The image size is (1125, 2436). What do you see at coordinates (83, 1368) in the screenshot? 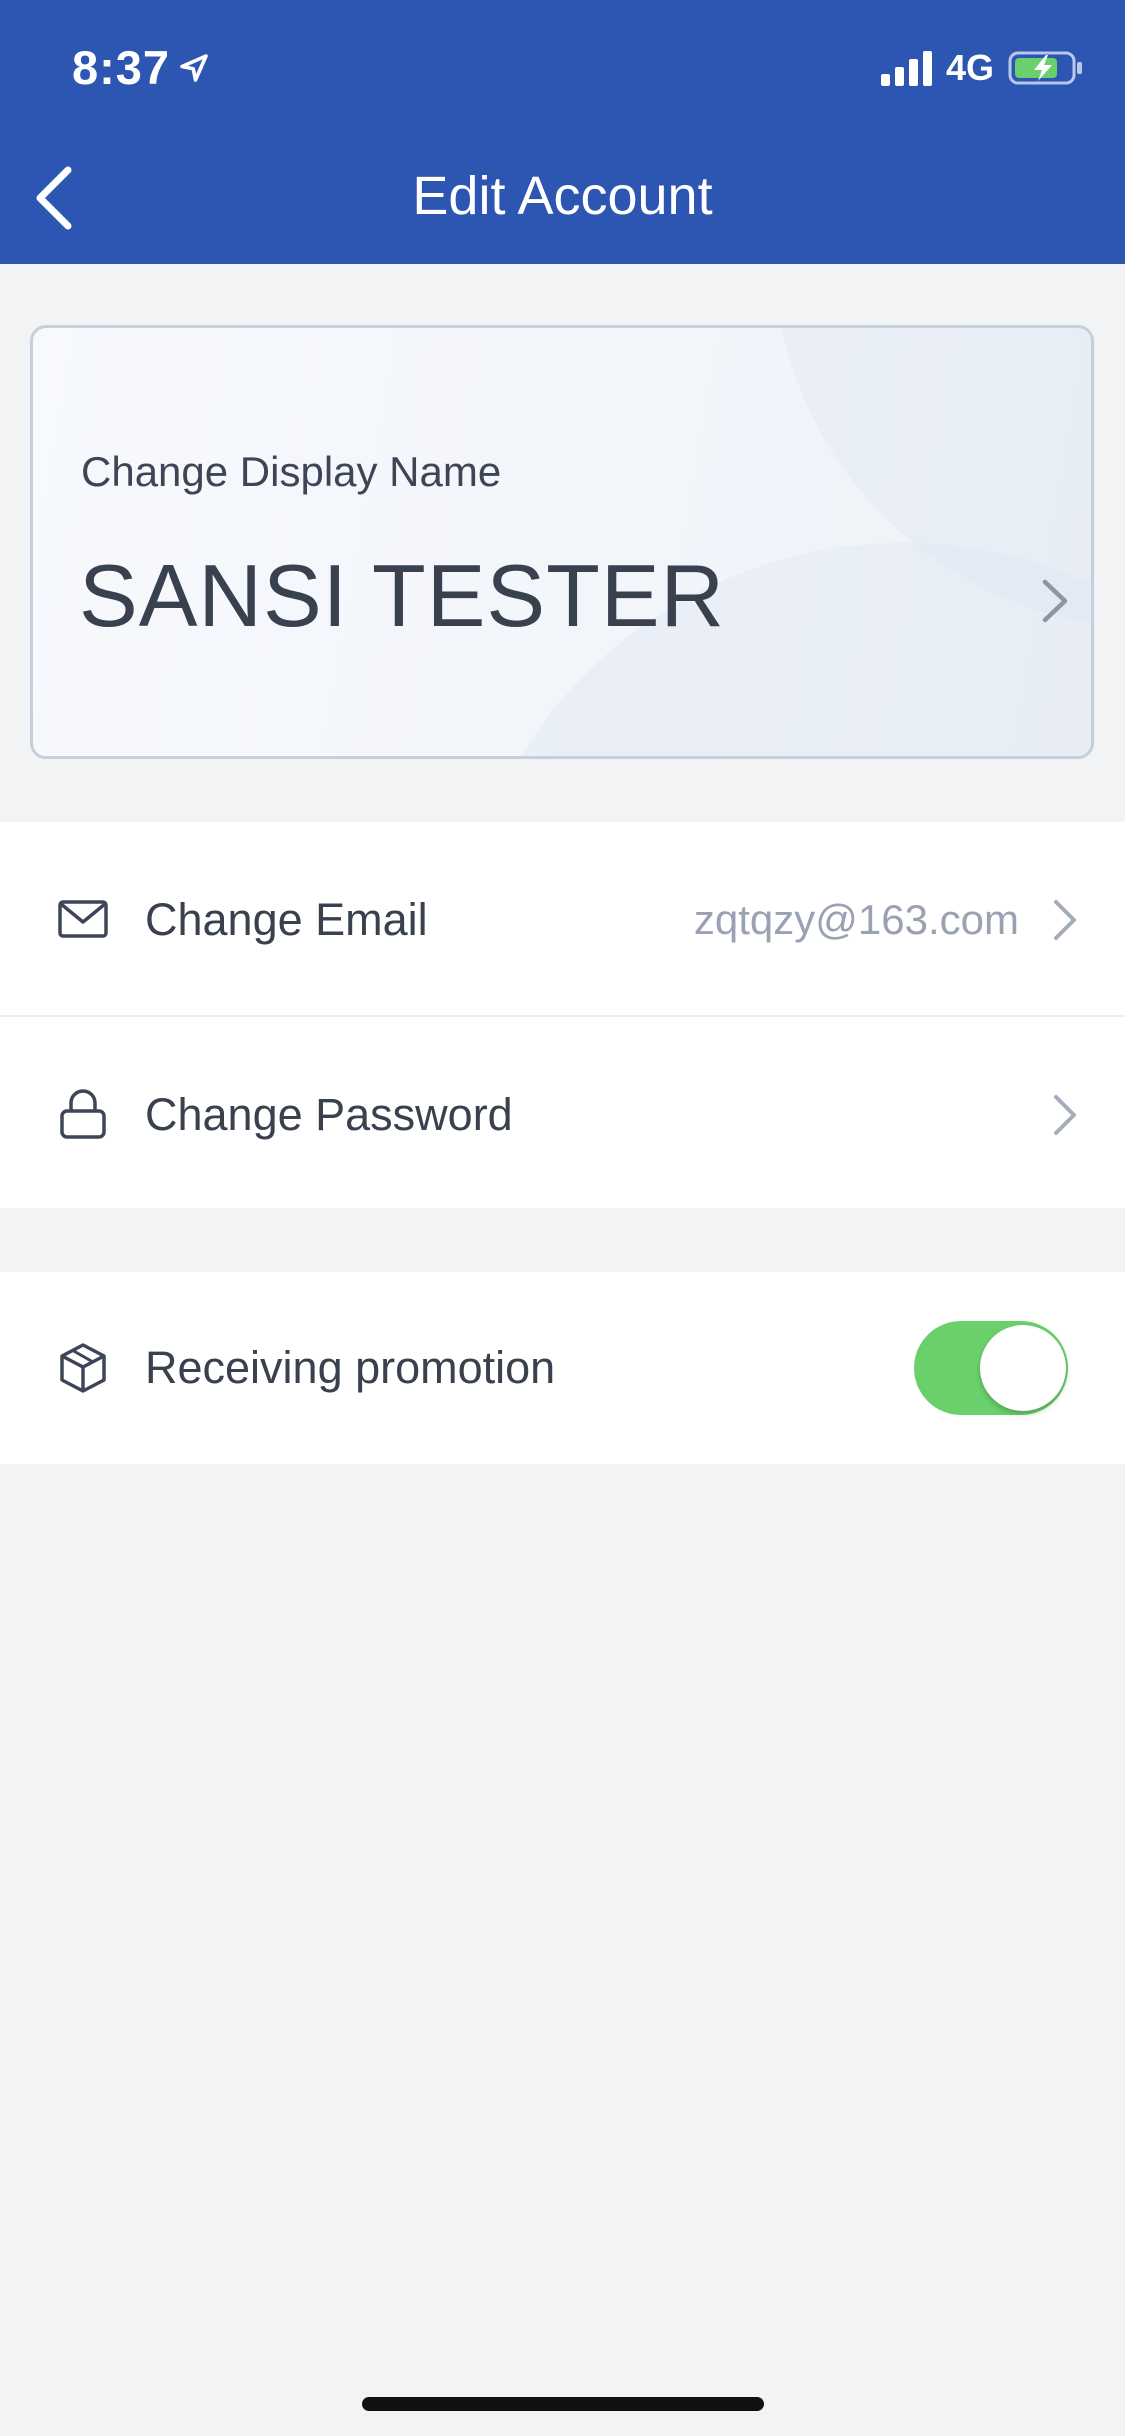
I see `package-icon` at bounding box center [83, 1368].